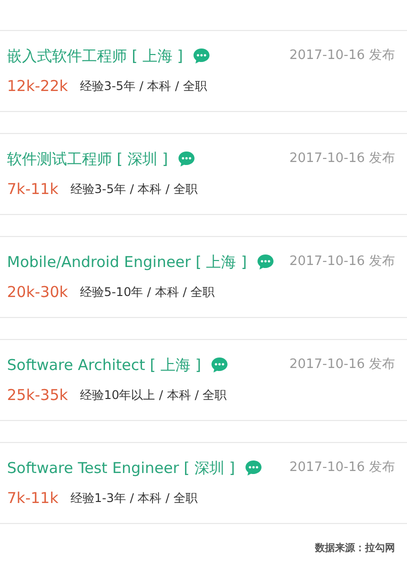 This screenshot has width=407, height=571. What do you see at coordinates (203, 380) in the screenshot?
I see `job-card: Software Architect [ 上海 ] 2017-10-16 发布 25k-35k 经验10年以上 / 本科 / 全职` at bounding box center [203, 380].